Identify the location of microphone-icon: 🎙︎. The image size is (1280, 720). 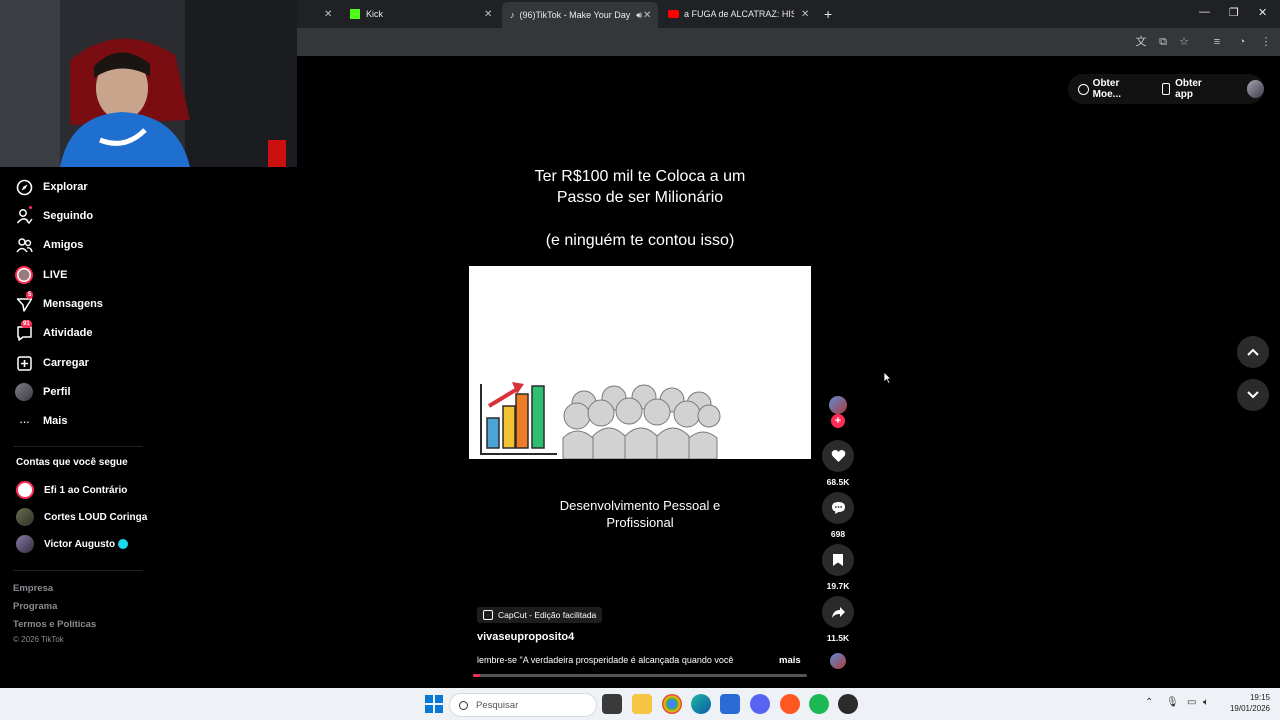
(1172, 702).